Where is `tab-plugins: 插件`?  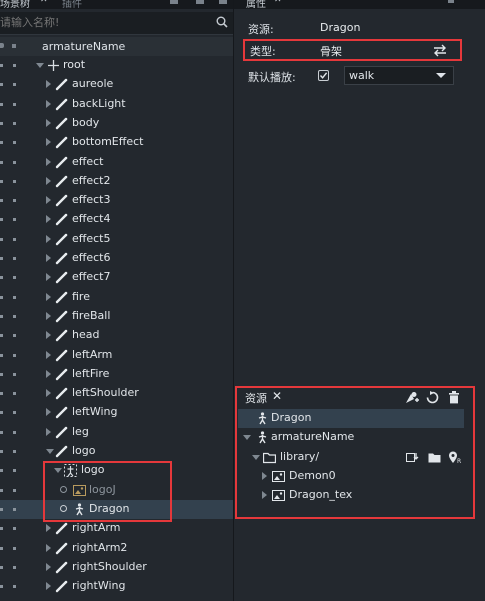 tab-plugins: 插件 is located at coordinates (72, 5).